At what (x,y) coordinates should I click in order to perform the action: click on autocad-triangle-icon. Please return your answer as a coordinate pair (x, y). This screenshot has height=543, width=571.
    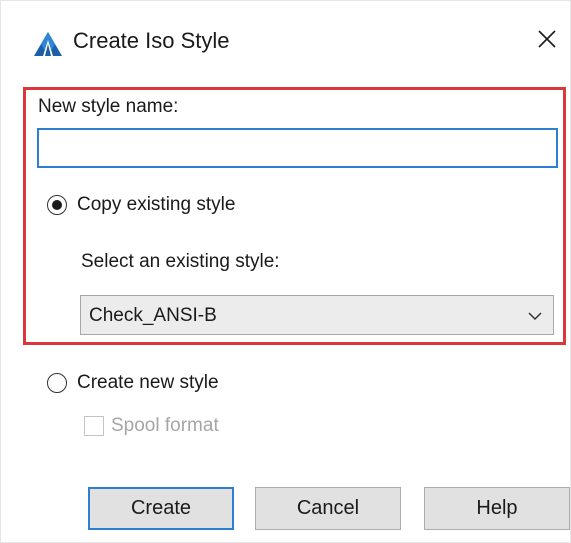
    Looking at the image, I should click on (48, 44).